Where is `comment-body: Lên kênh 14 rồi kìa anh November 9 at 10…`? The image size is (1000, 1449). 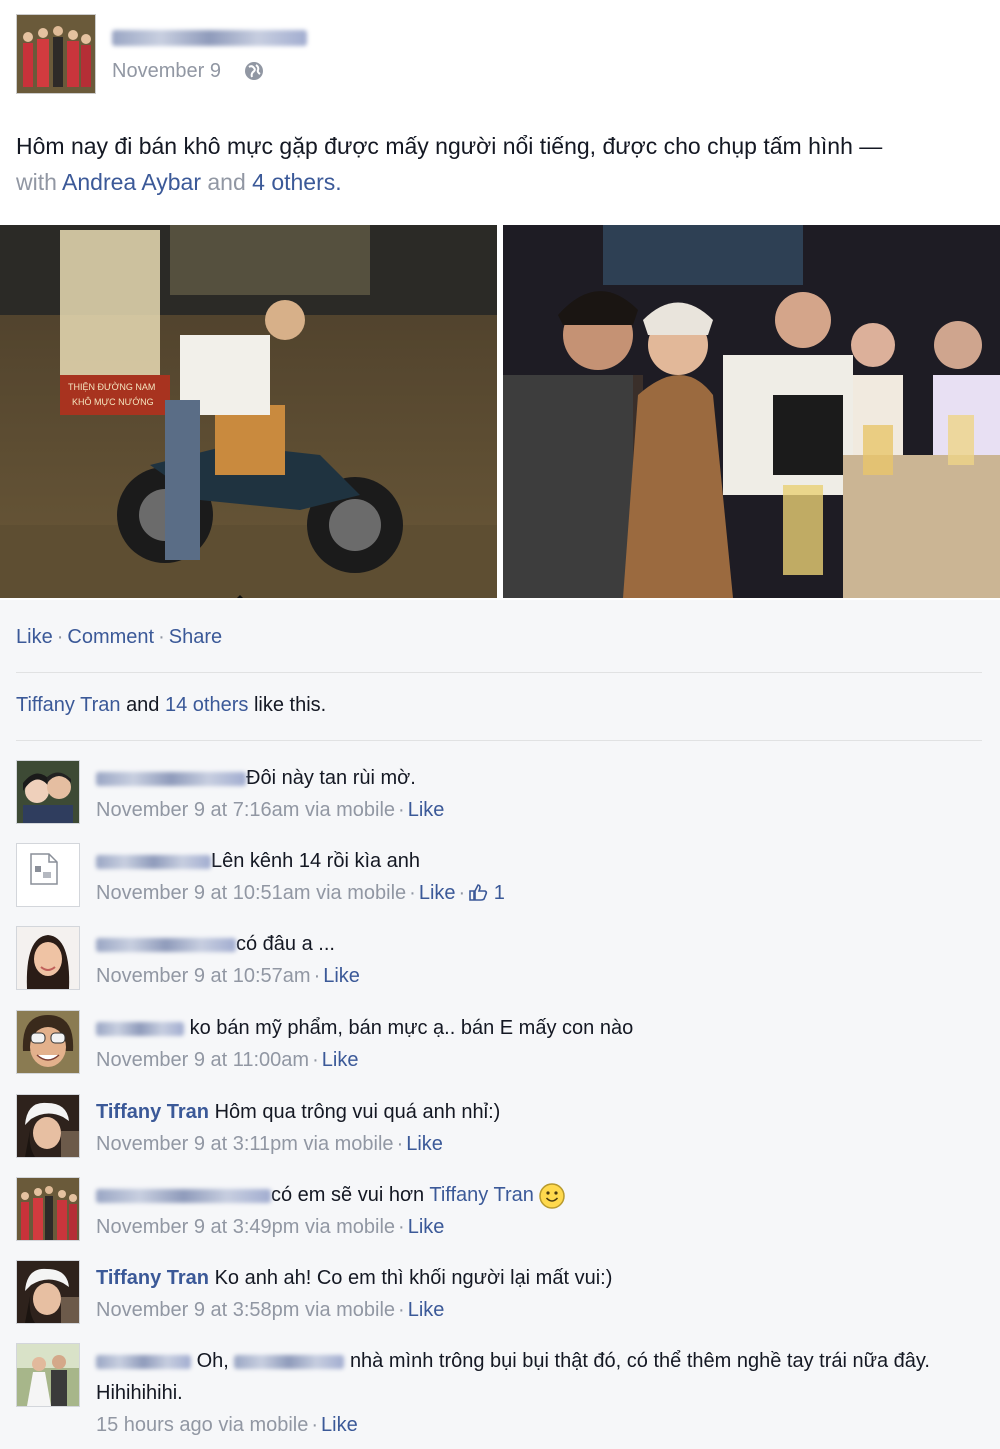 comment-body: Lên kênh 14 rồi kìa anh November 9 at 10… is located at coordinates (536, 877).